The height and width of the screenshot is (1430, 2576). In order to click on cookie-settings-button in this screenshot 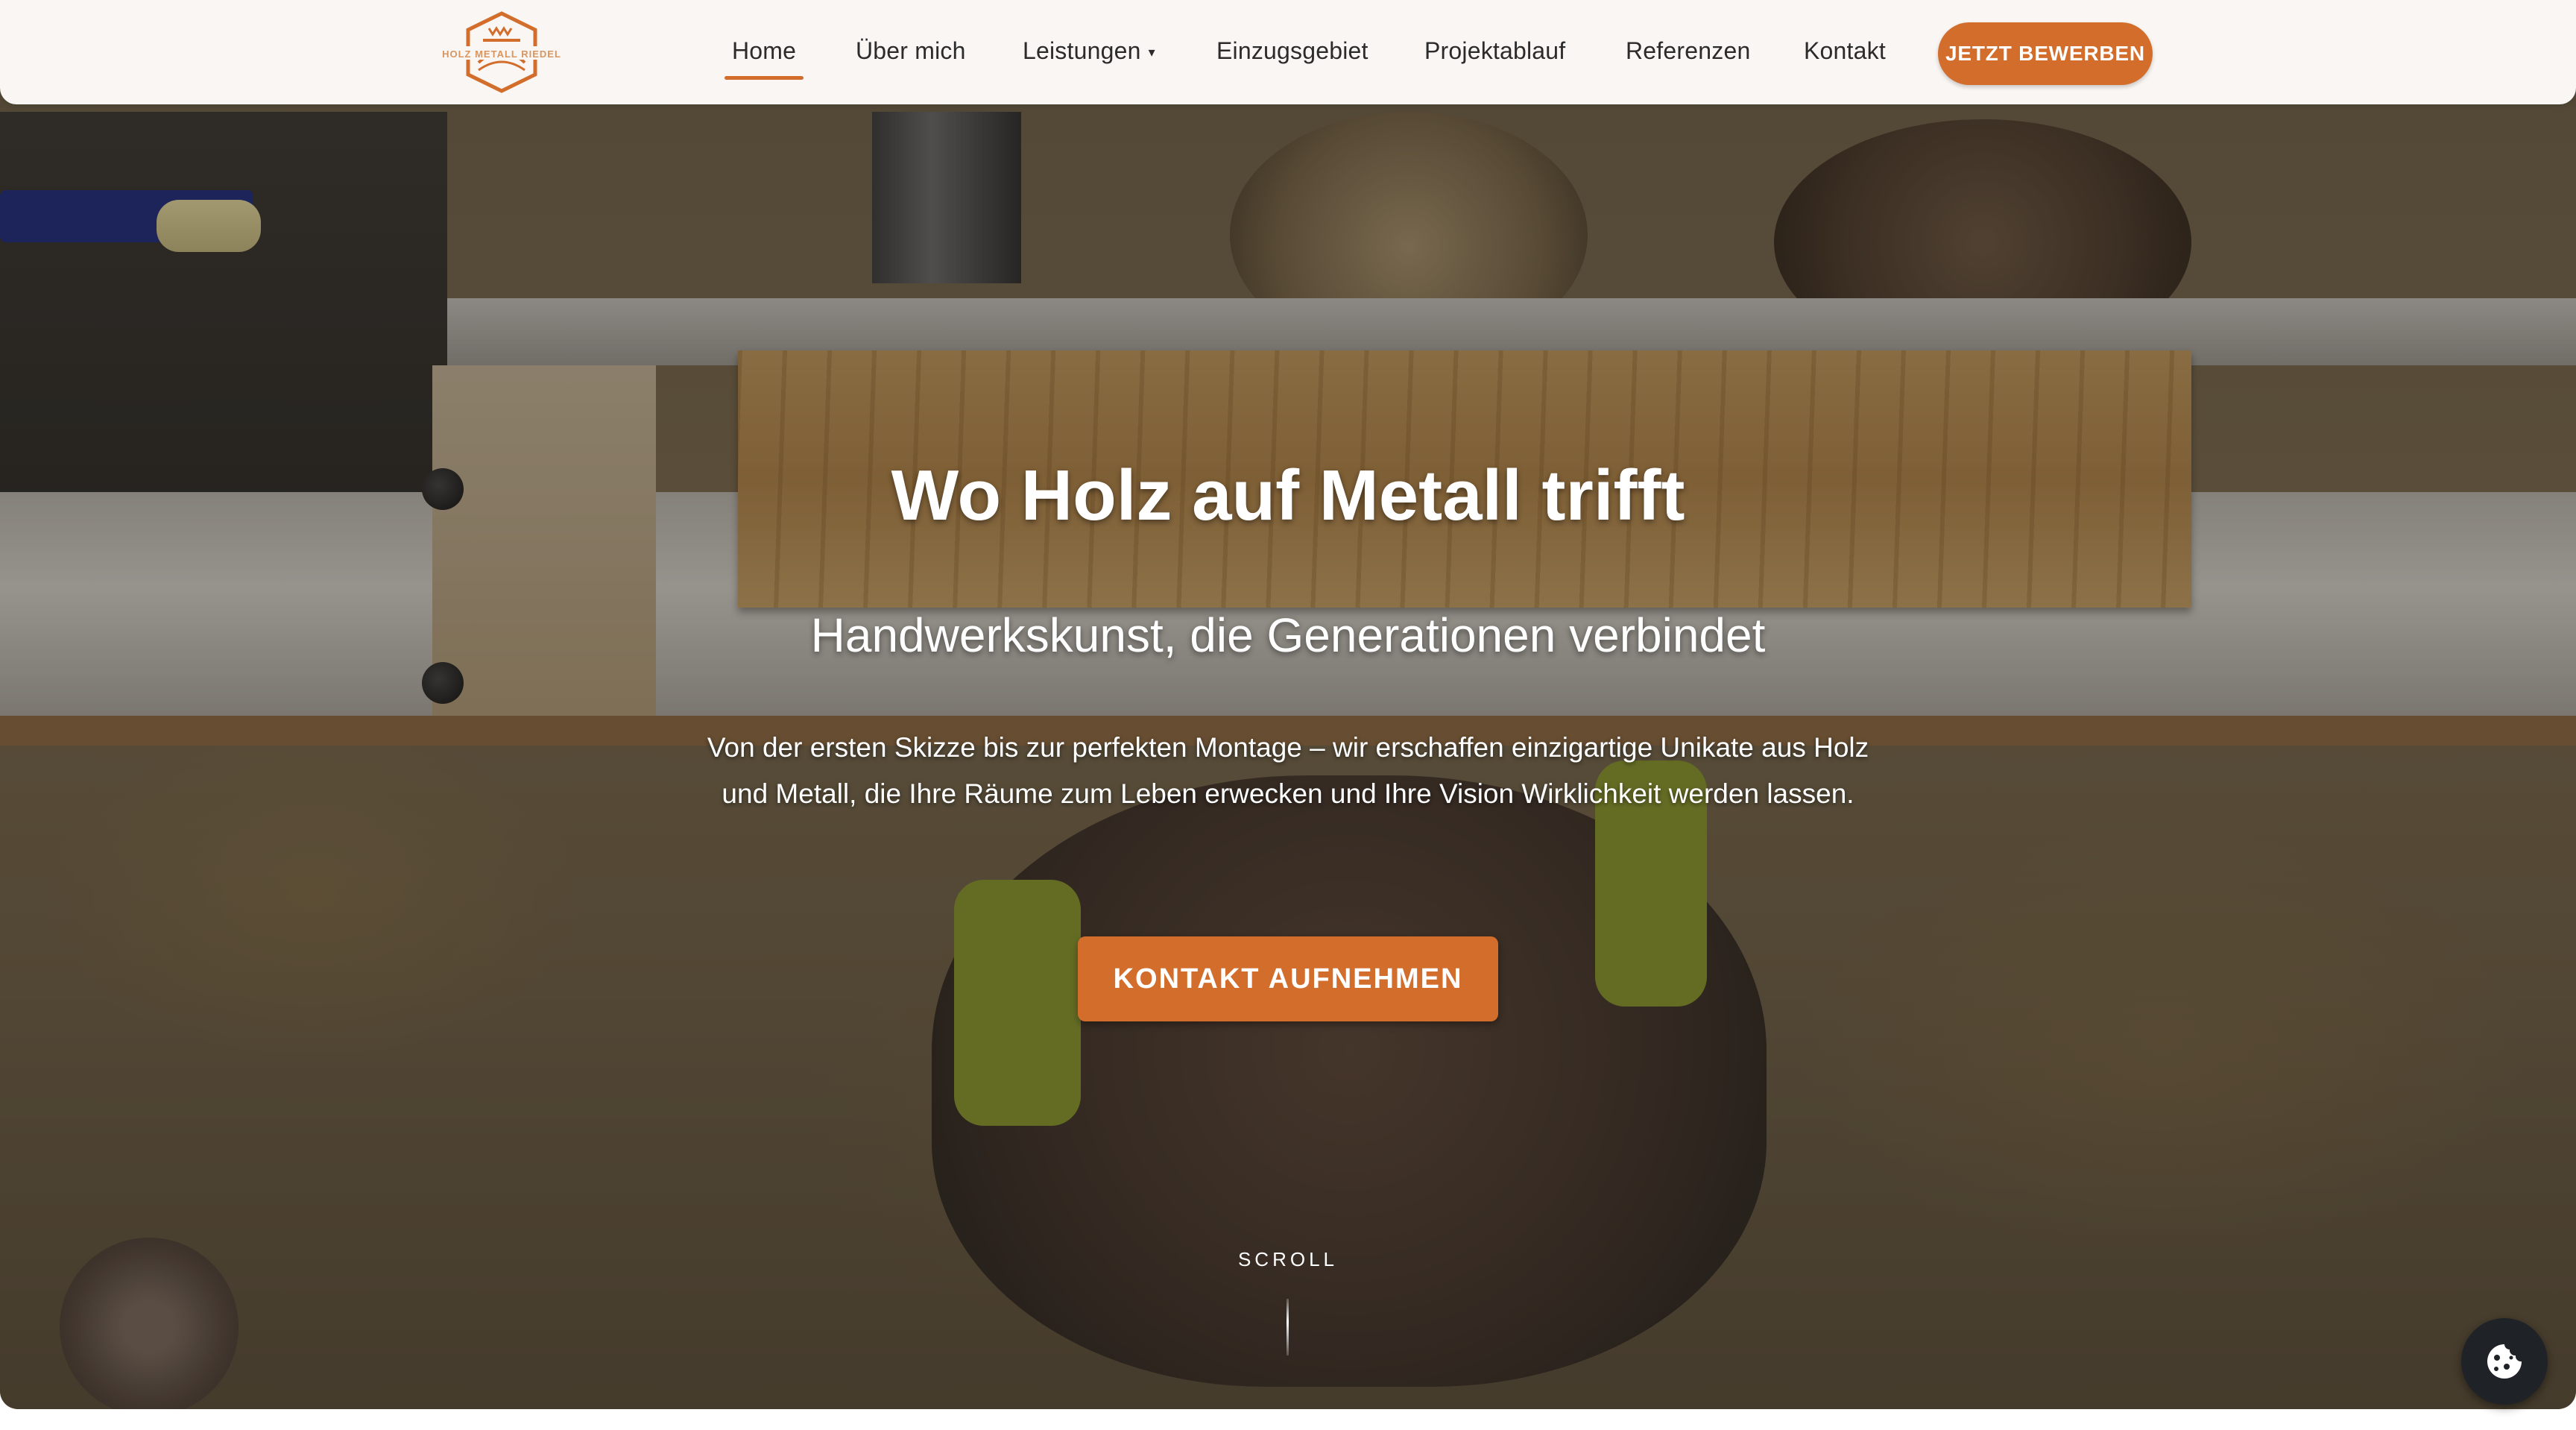, I will do `click(2505, 1361)`.